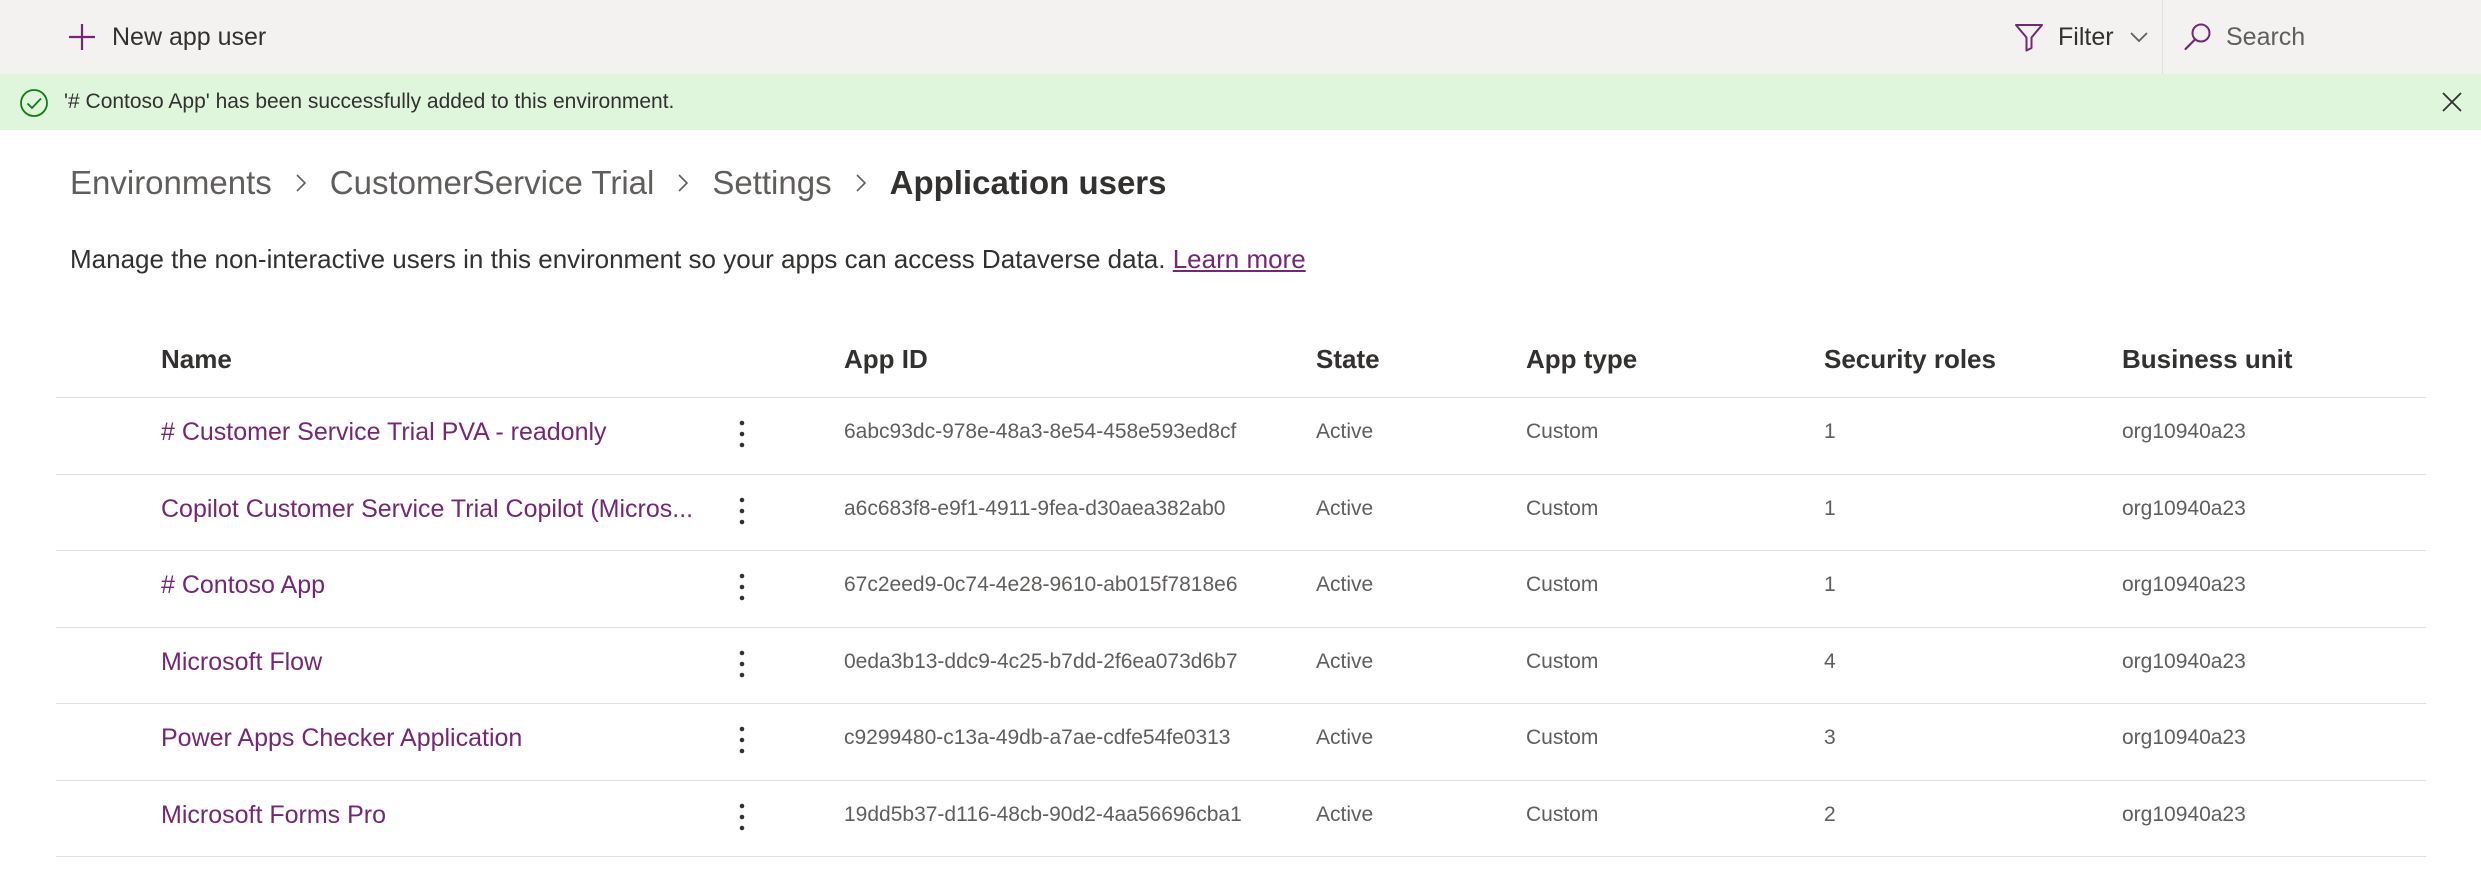  What do you see at coordinates (189, 36) in the screenshot?
I see `new-app-user-label: New app user` at bounding box center [189, 36].